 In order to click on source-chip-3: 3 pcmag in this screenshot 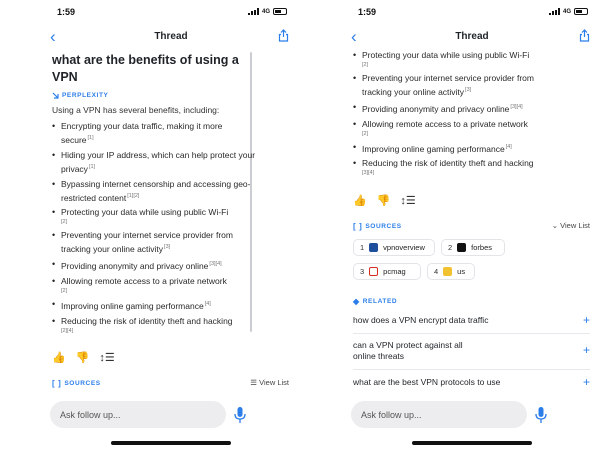, I will do `click(387, 271)`.